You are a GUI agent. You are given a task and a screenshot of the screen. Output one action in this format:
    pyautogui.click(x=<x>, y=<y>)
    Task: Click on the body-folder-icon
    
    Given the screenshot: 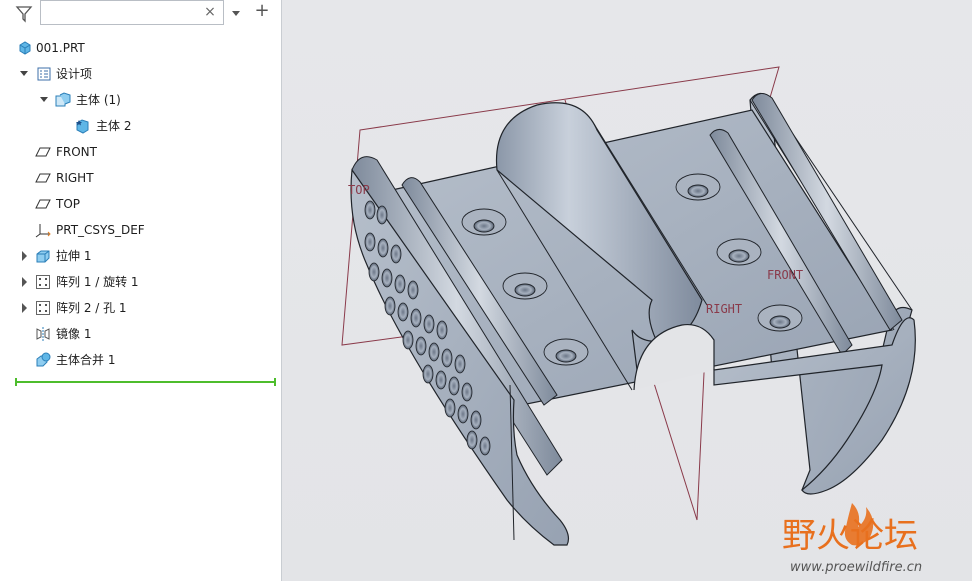 What is the action you would take?
    pyautogui.click(x=63, y=100)
    